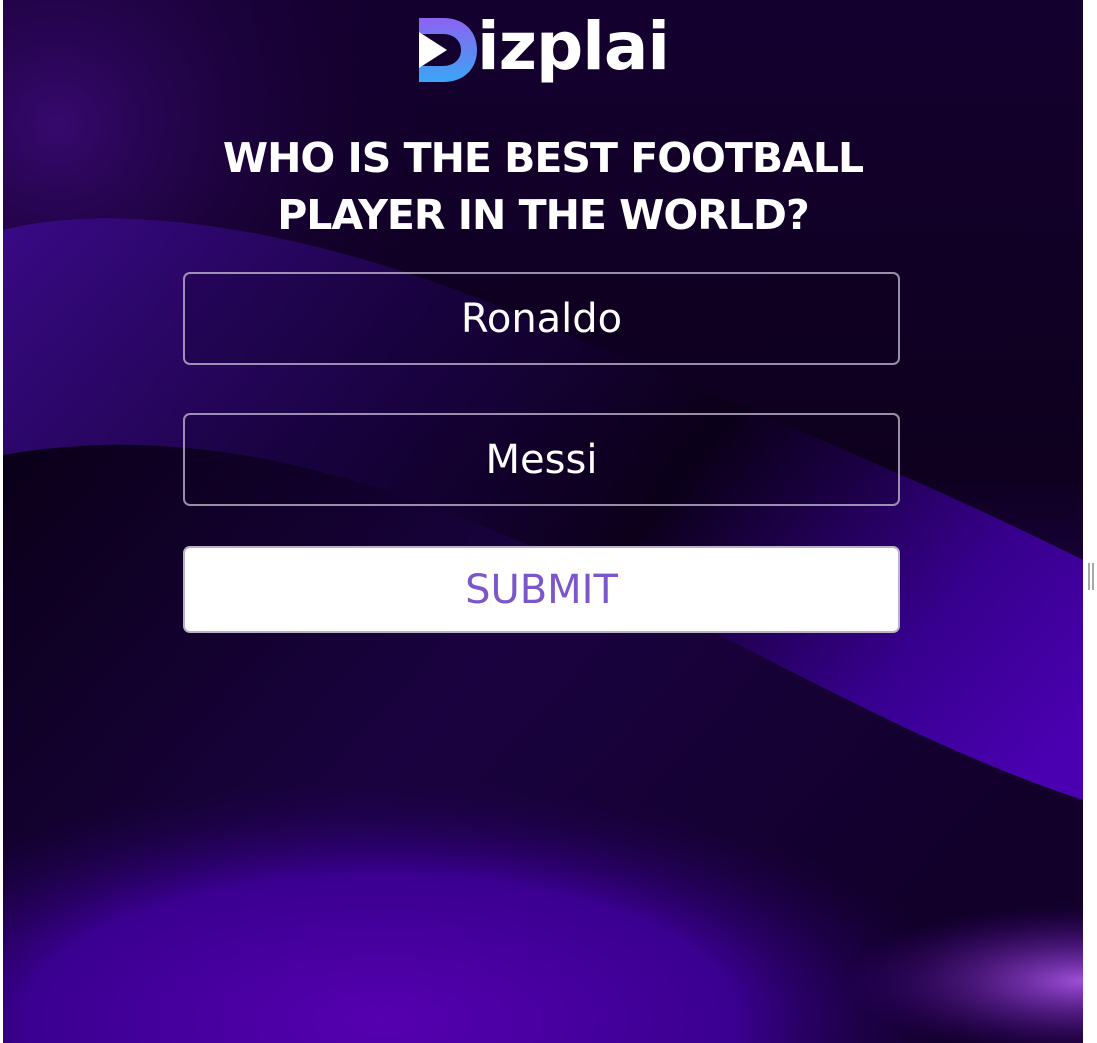  I want to click on option-messi-button: Messi, so click(541, 459).